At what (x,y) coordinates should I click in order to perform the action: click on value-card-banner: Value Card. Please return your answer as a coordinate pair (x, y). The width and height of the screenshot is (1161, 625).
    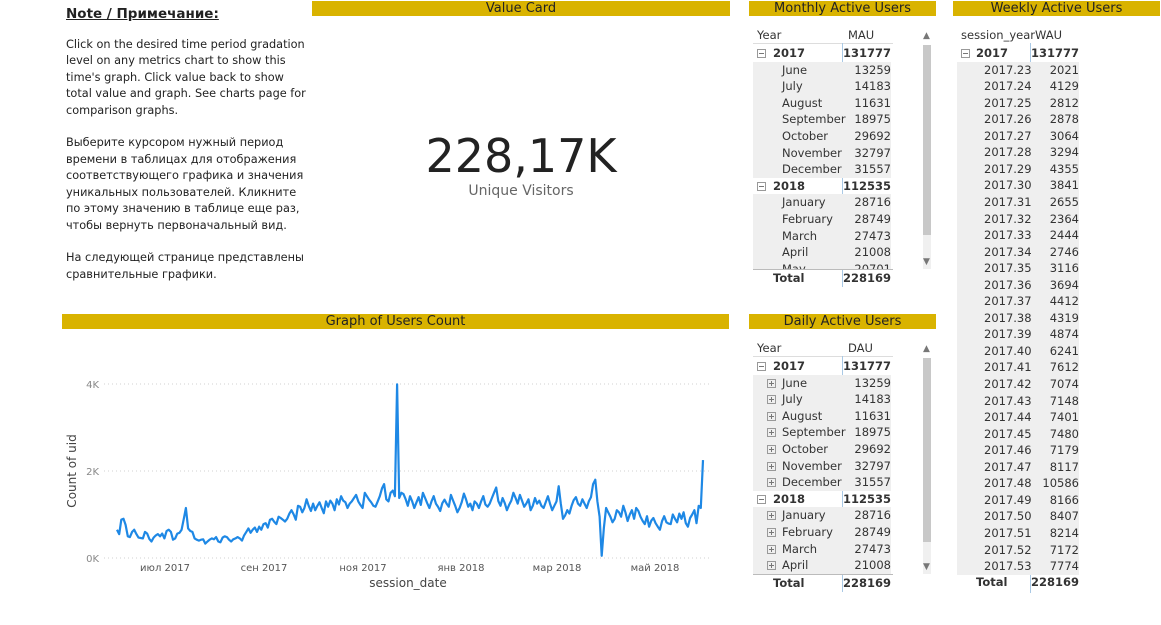
    Looking at the image, I should click on (521, 8).